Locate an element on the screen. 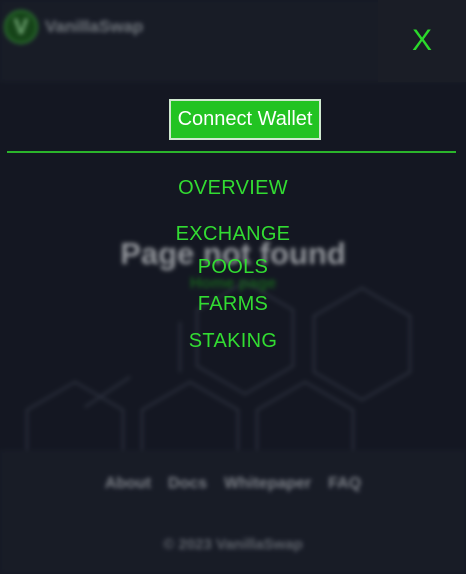 Image resolution: width=466 pixels, height=574 pixels. nav-item-pools: POOLS is located at coordinates (233, 267).